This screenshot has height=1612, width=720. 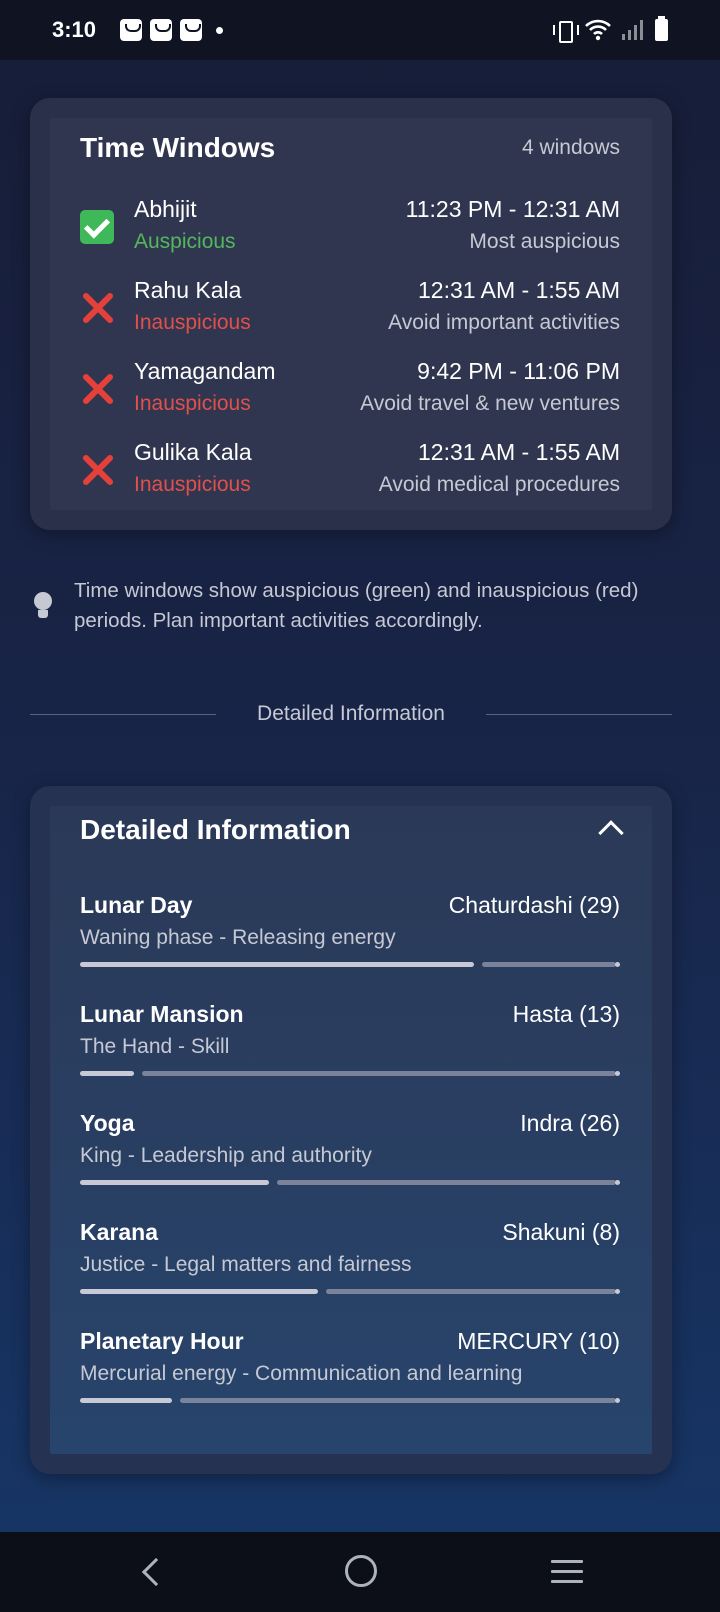 What do you see at coordinates (490, 403) in the screenshot?
I see `time-window-note: Avoid travel & new ventures` at bounding box center [490, 403].